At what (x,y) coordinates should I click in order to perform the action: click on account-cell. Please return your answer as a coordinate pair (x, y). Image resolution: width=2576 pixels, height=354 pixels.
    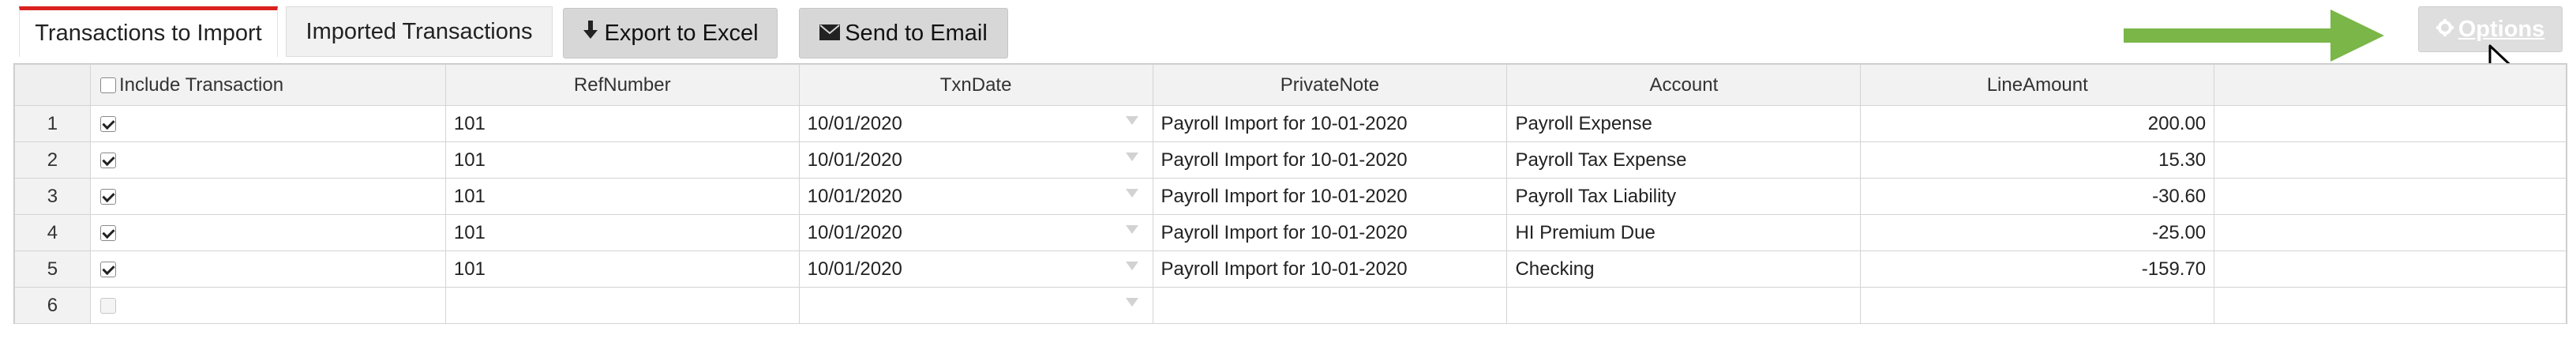
    Looking at the image, I should click on (1684, 305).